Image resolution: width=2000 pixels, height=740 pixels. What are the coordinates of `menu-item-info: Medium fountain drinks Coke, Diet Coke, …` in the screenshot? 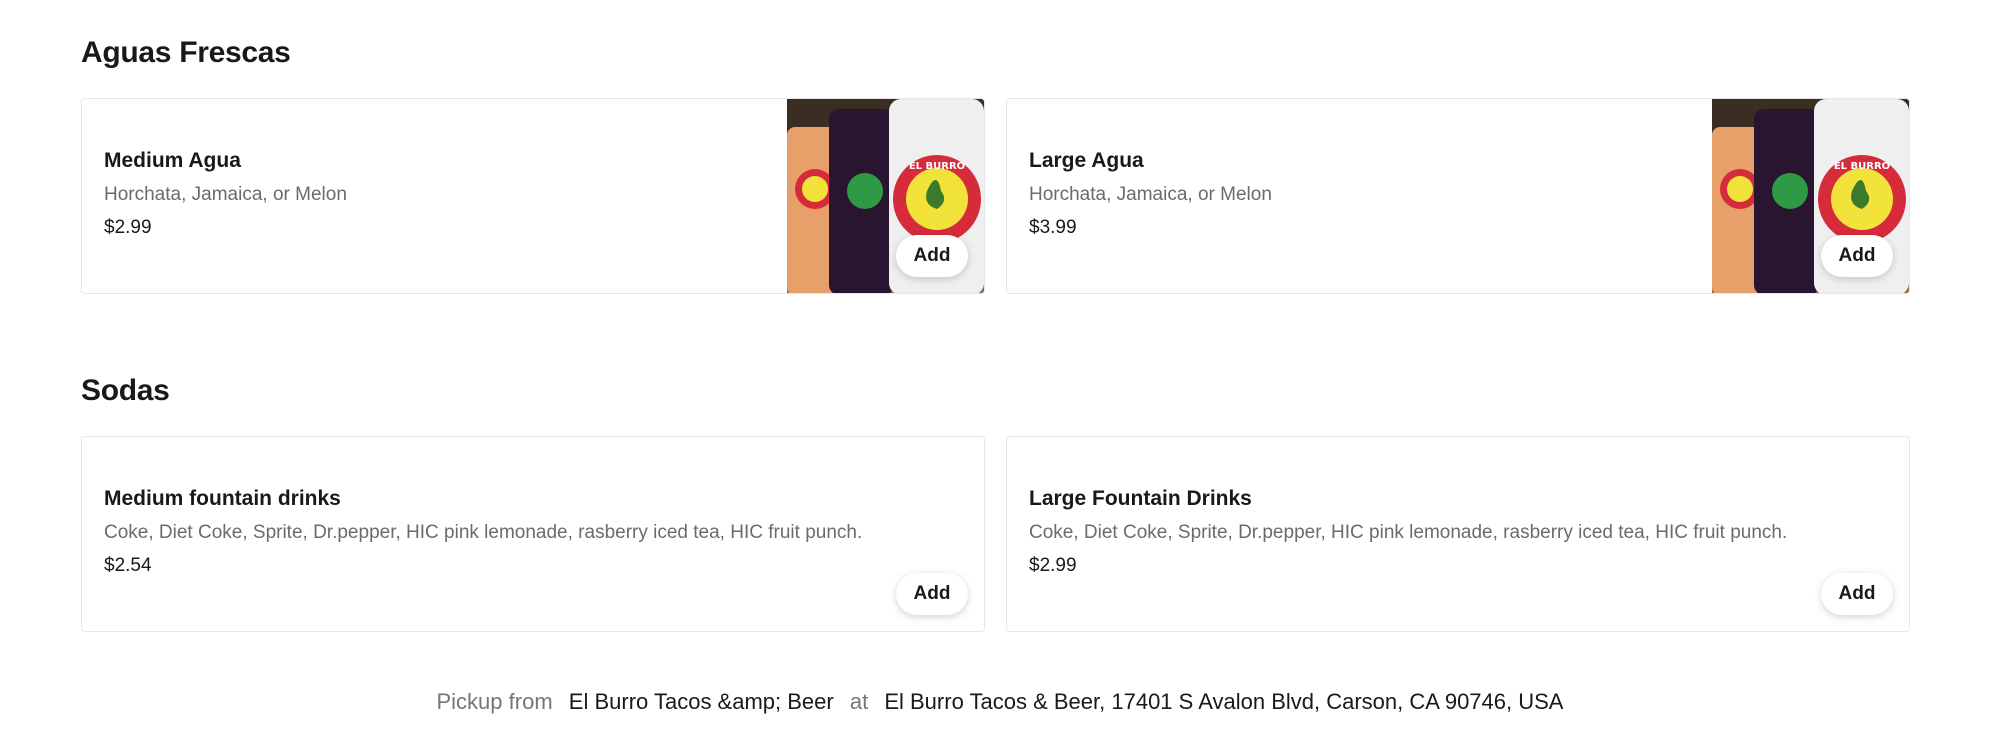 It's located at (483, 531).